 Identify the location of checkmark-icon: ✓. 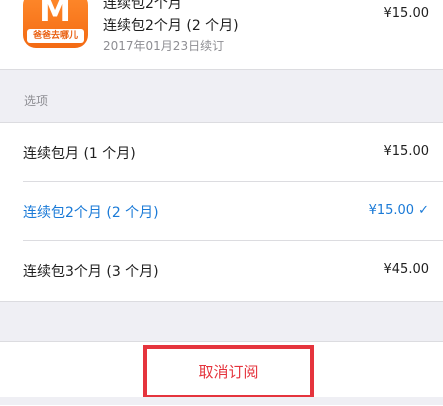
(423, 210).